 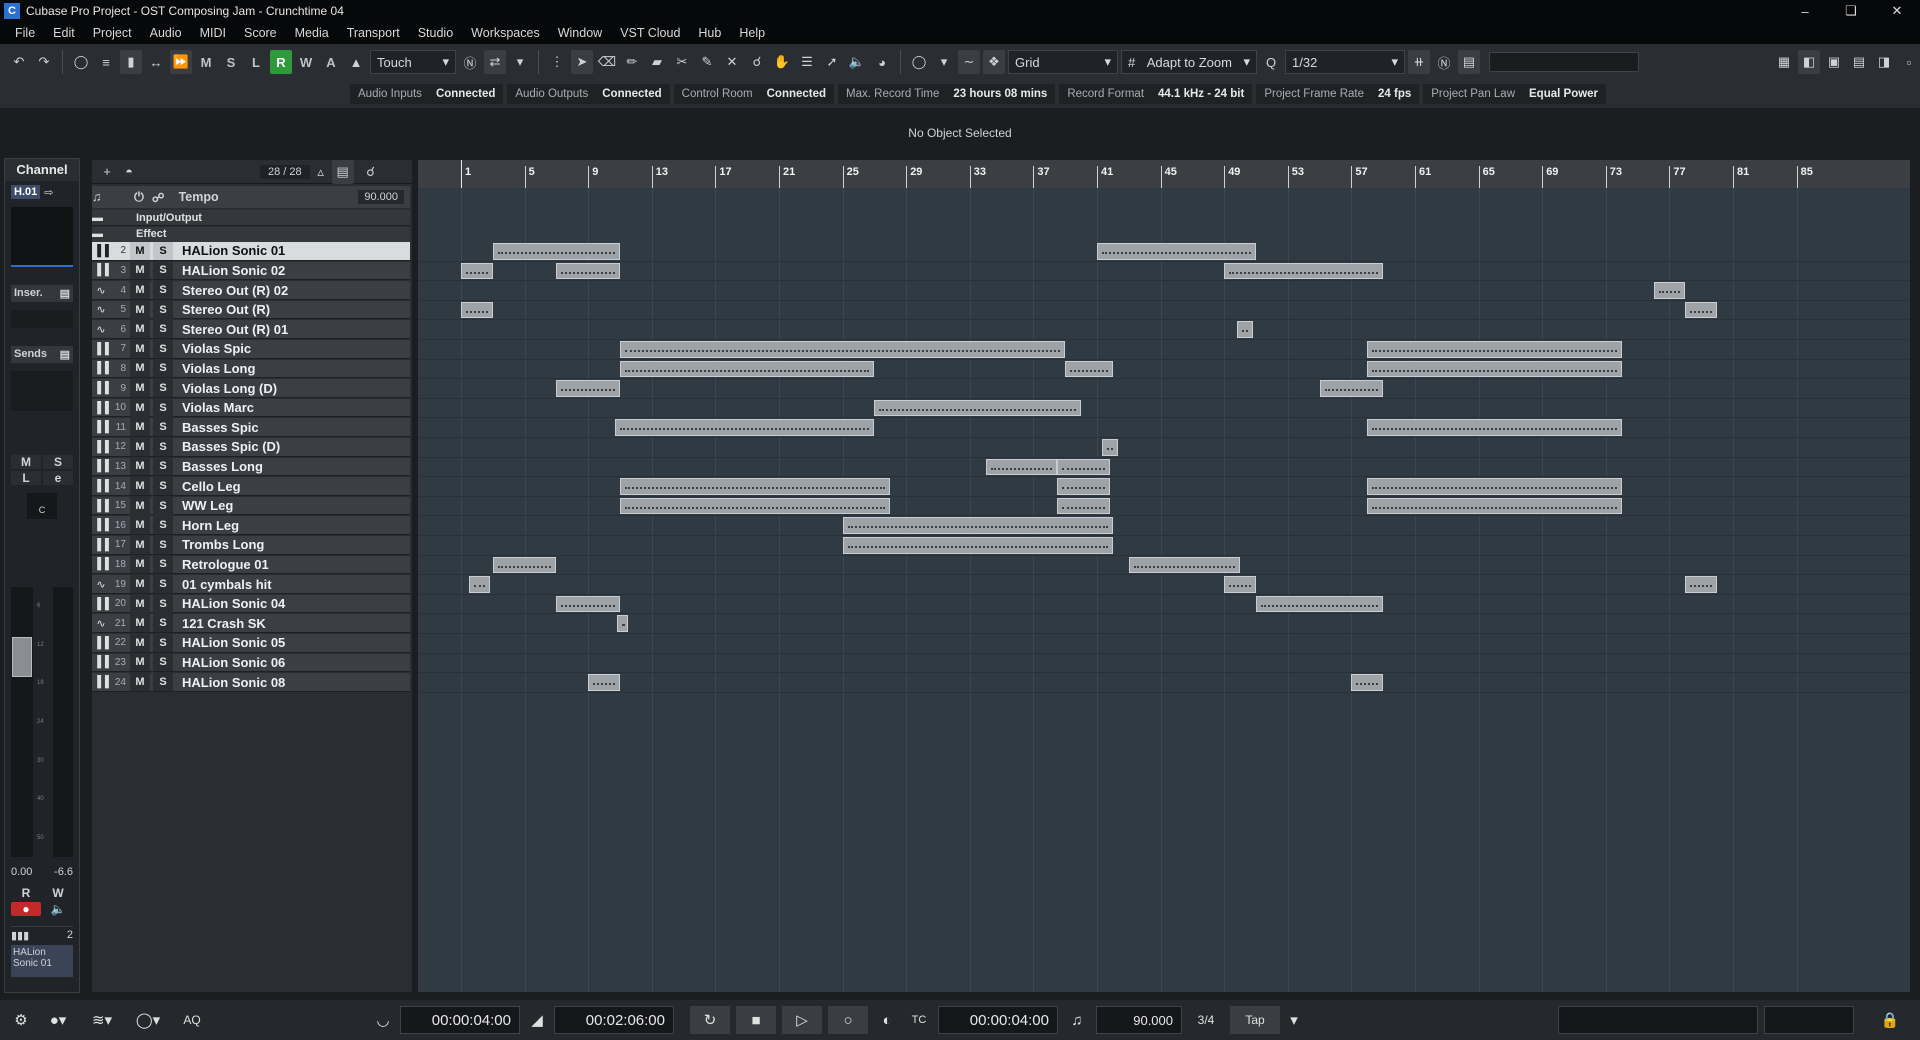 What do you see at coordinates (1077, 1020) in the screenshot?
I see `metronome-icon: ♫` at bounding box center [1077, 1020].